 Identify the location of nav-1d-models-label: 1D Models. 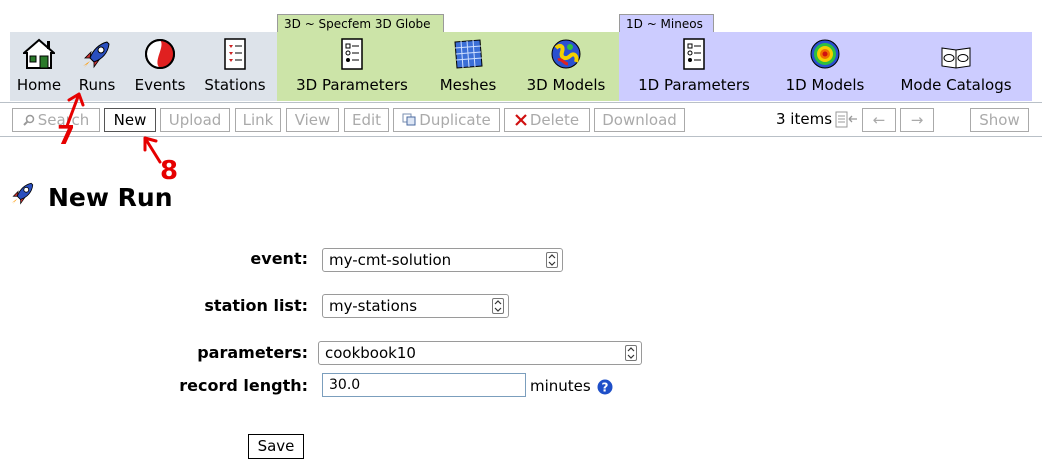
(825, 85).